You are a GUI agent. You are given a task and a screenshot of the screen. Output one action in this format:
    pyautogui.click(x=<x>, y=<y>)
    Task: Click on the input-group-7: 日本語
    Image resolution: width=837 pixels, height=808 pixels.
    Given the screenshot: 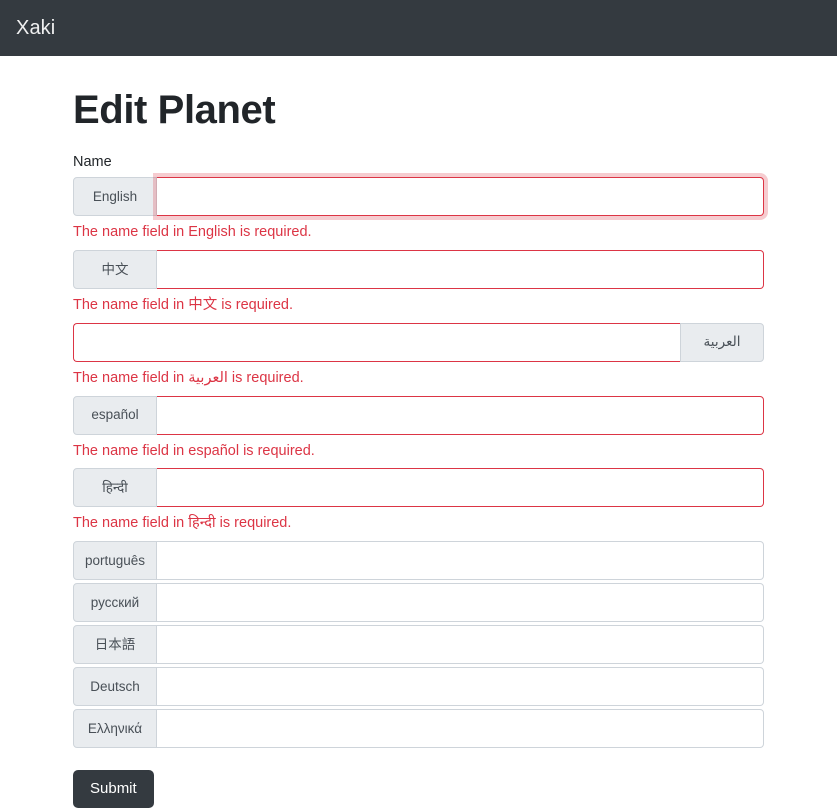 What is the action you would take?
    pyautogui.click(x=418, y=645)
    